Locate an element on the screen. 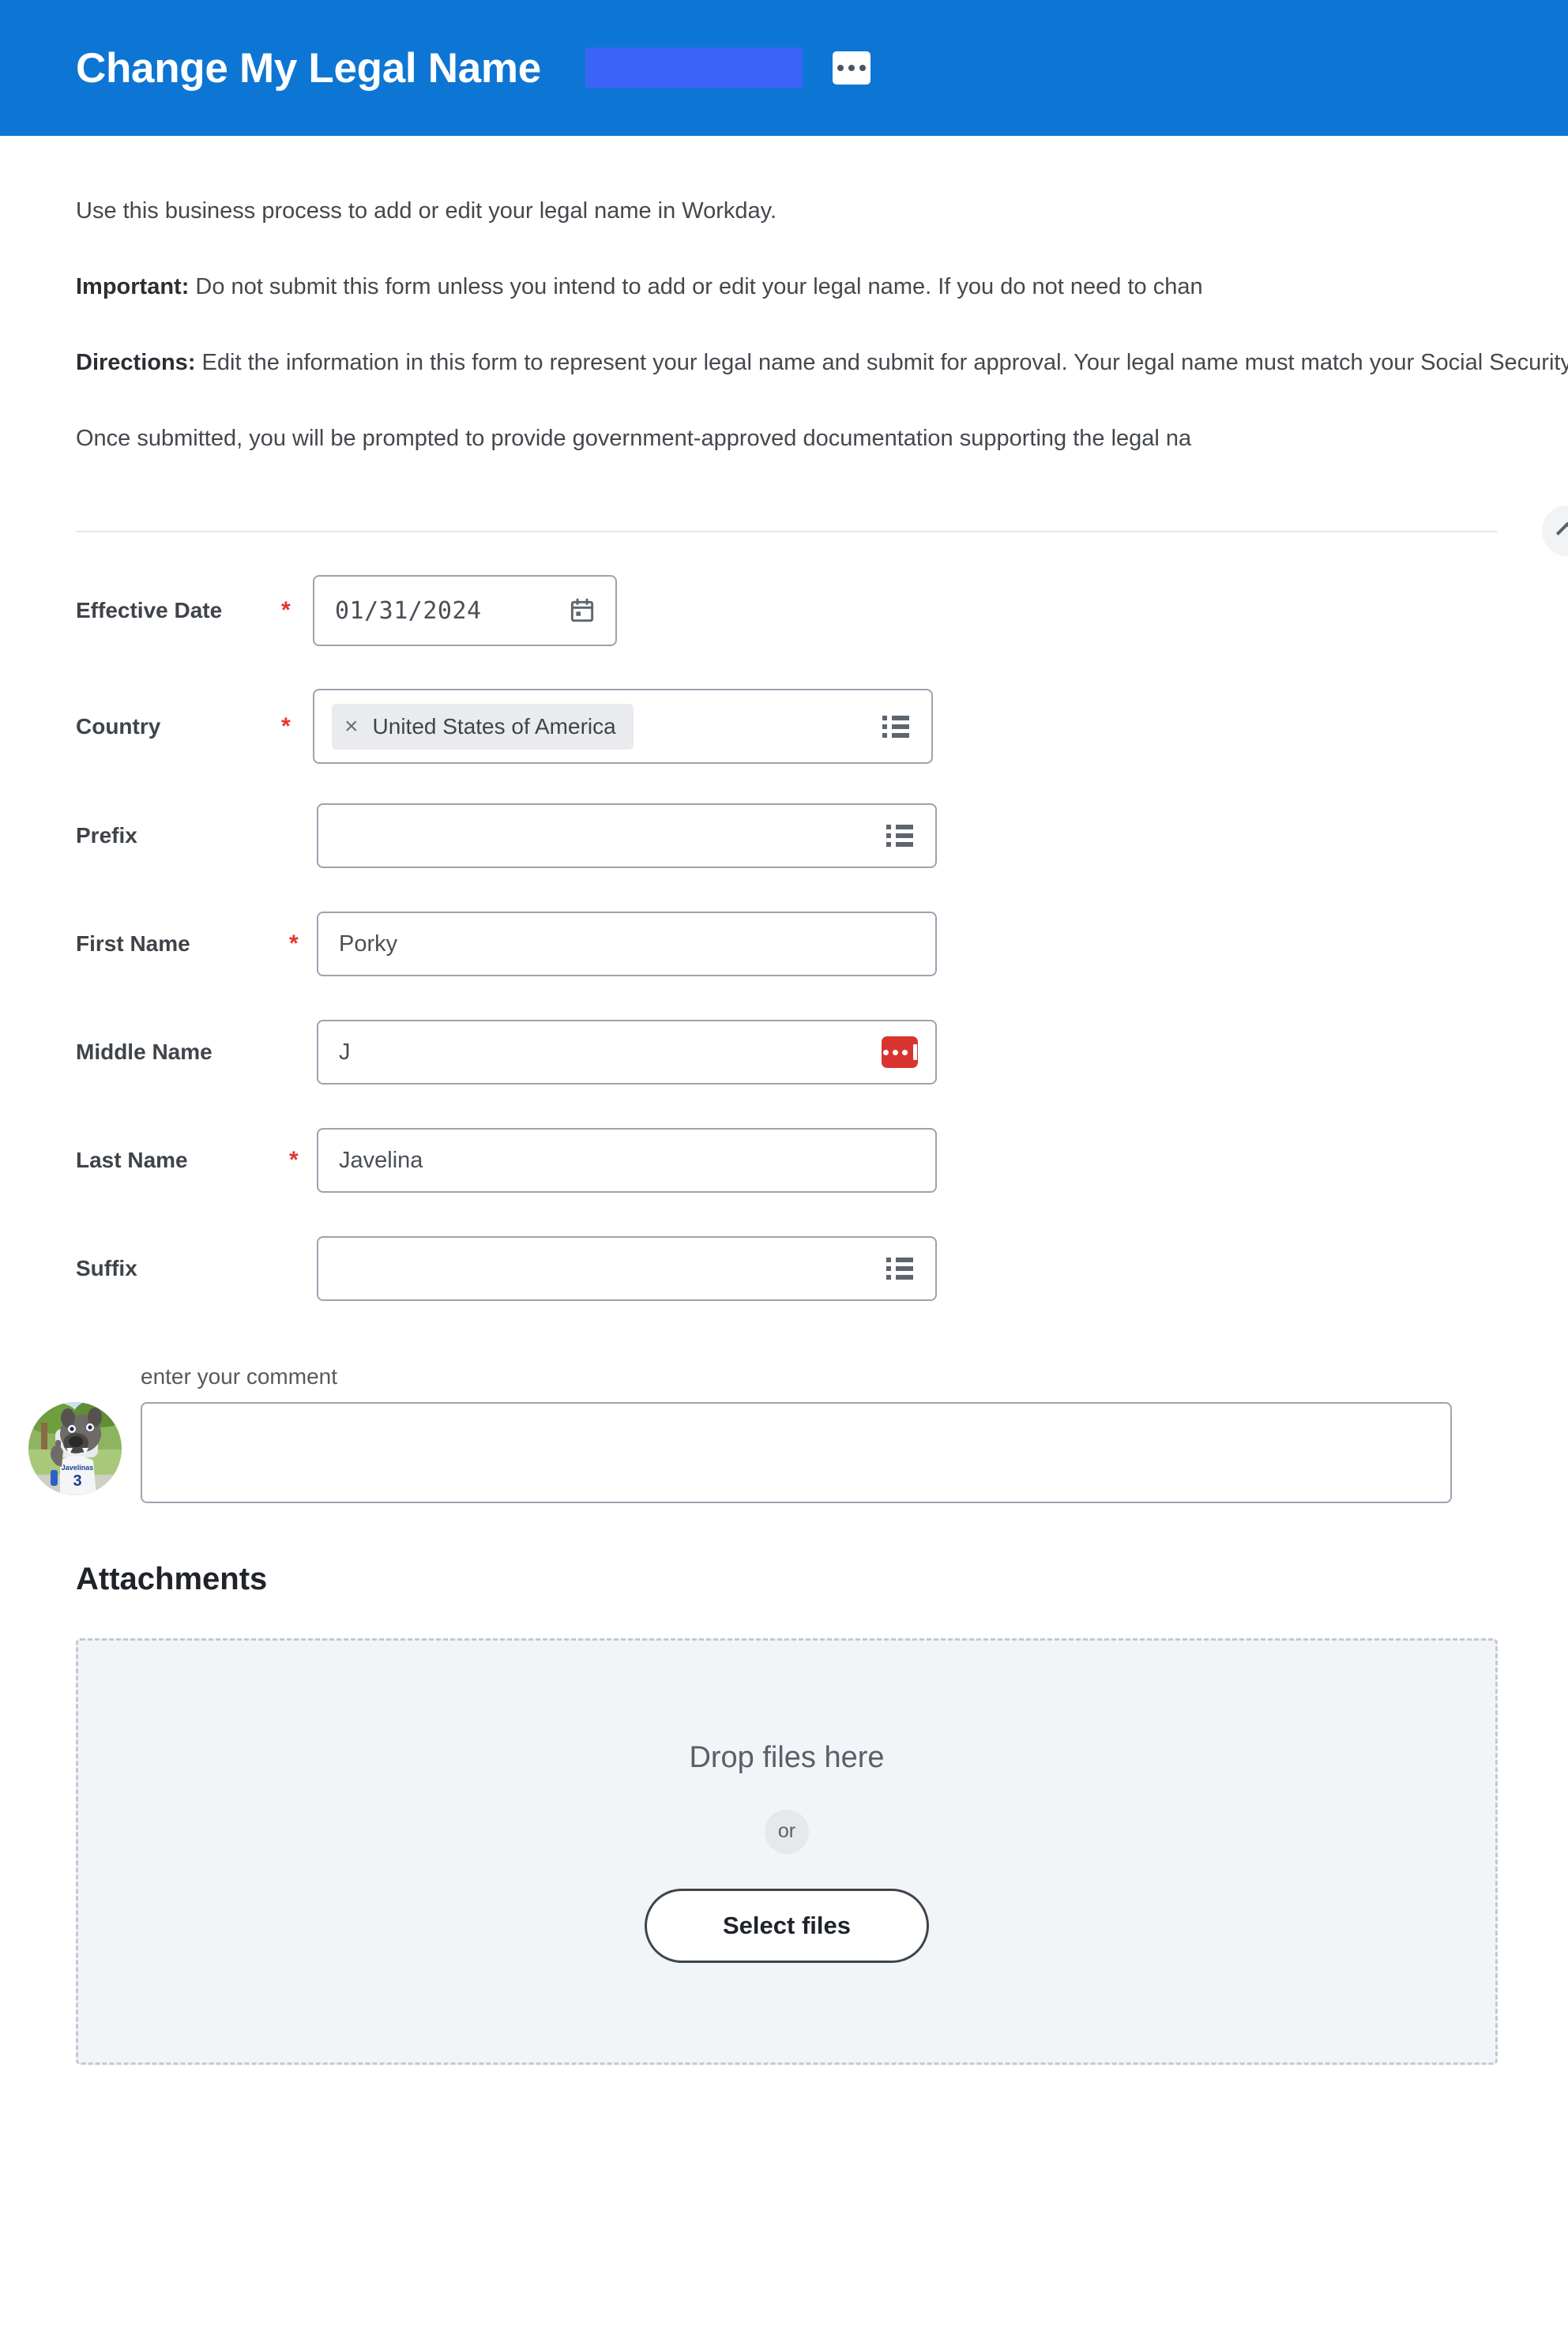 This screenshot has width=1568, height=2346. middle-name-input: J is located at coordinates (627, 1052).